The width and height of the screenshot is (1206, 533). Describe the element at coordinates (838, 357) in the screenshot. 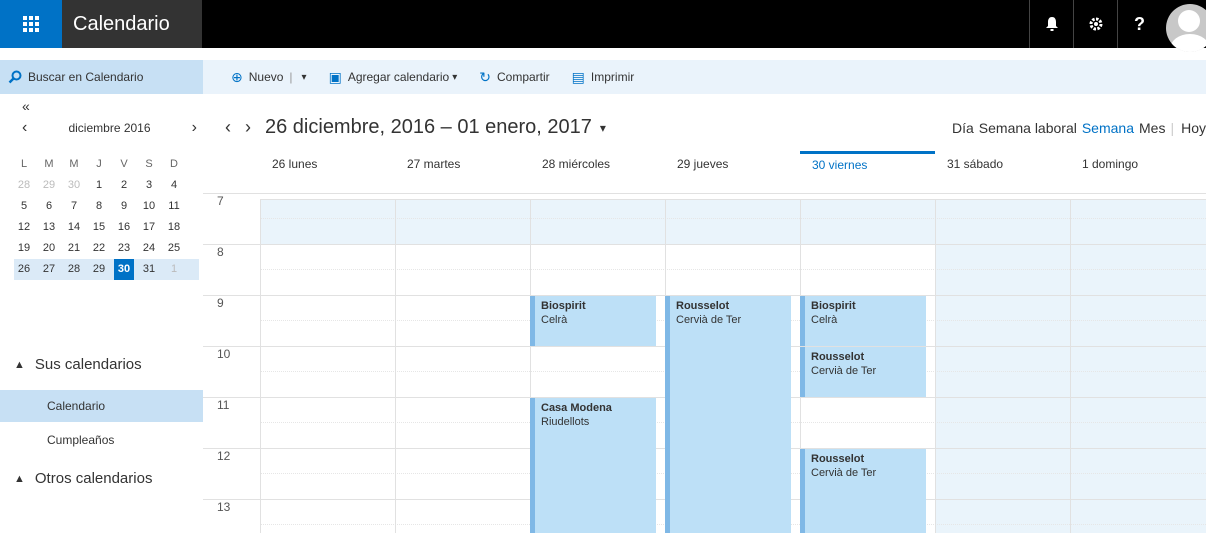

I see `event-title: Rousselot` at that location.